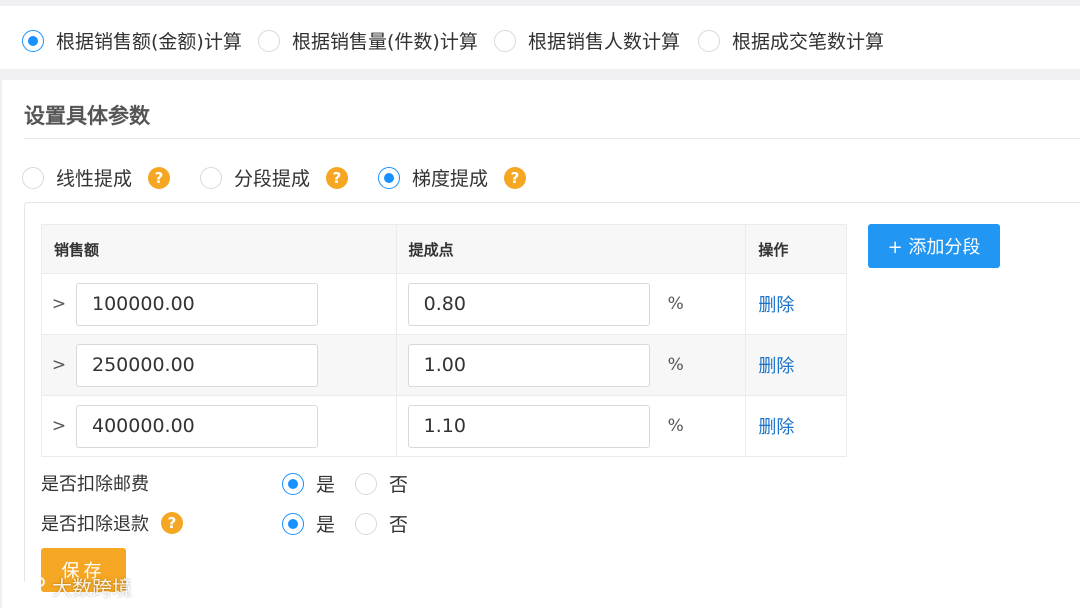  What do you see at coordinates (528, 426) in the screenshot?
I see `rate-input: 1.10` at bounding box center [528, 426].